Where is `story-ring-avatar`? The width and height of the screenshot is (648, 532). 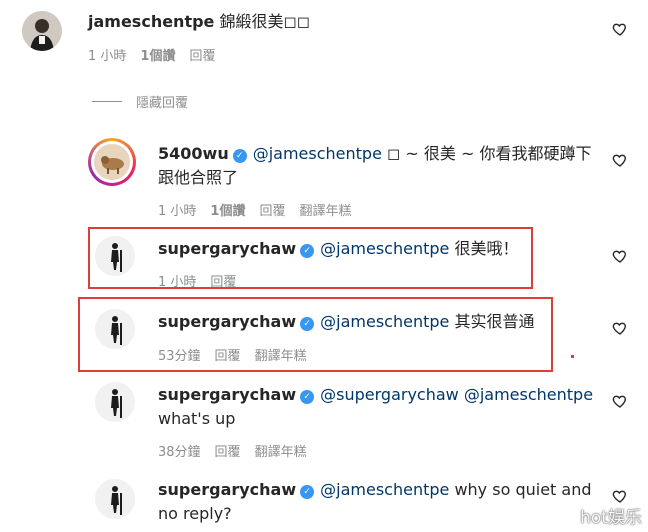 story-ring-avatar is located at coordinates (112, 162).